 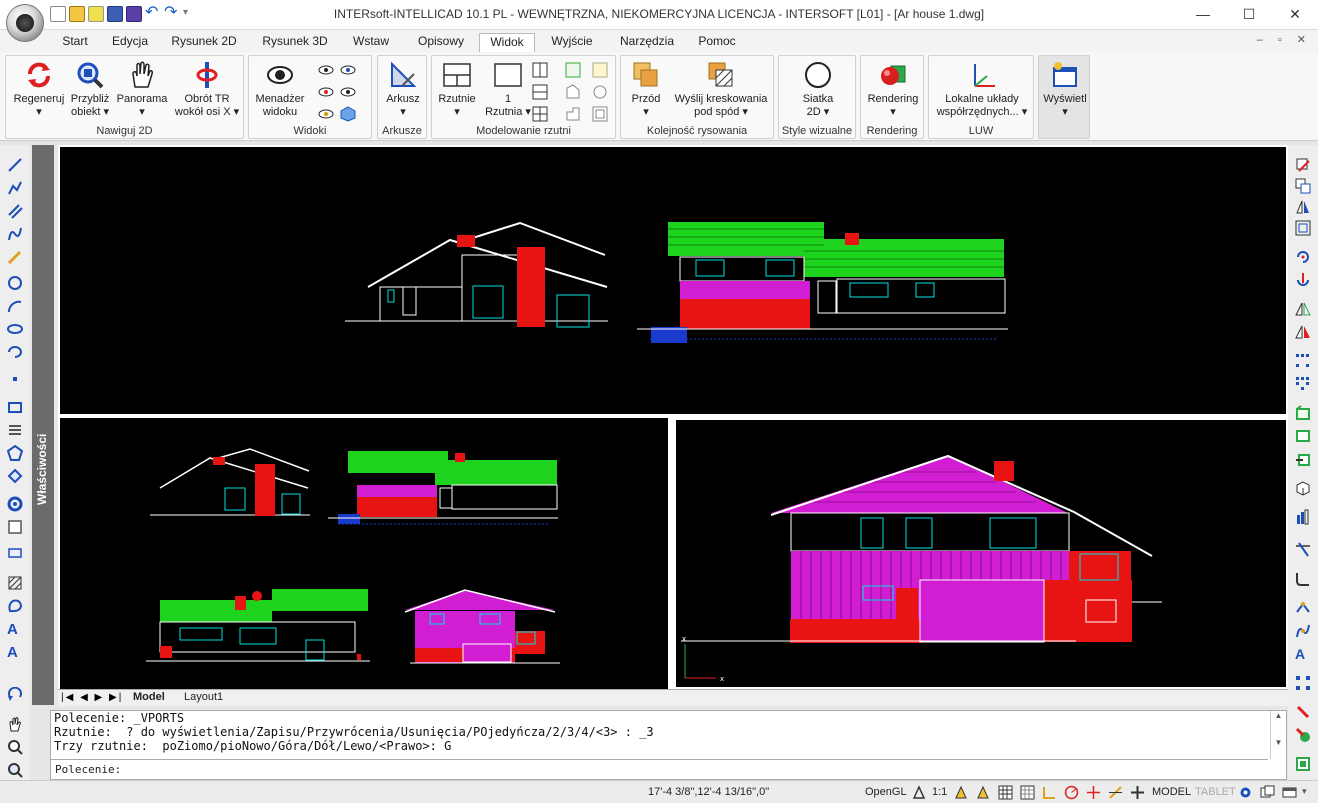 What do you see at coordinates (1304, 791) in the screenshot?
I see `status-more-icon: ▾` at bounding box center [1304, 791].